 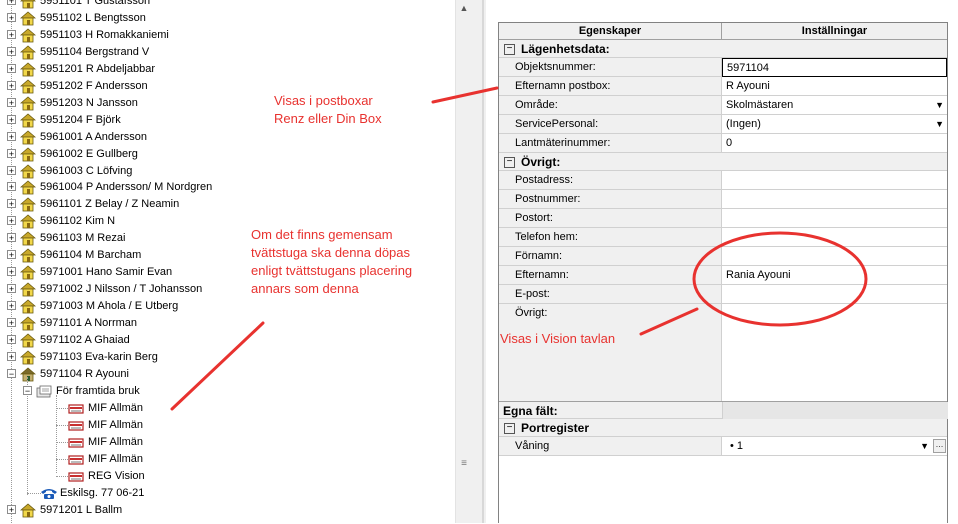 What do you see at coordinates (225, 476) in the screenshot?
I see `tree-leaf-item: REG Vision` at bounding box center [225, 476].